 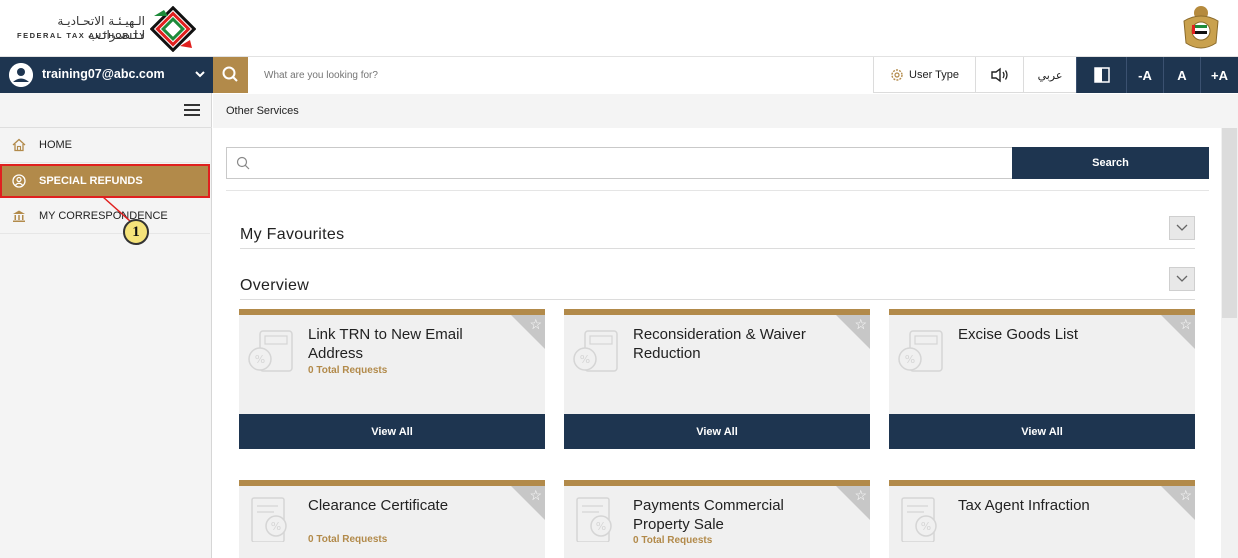 I want to click on service-card-tax-agent-infraction: ☆ % Tax Agent Infraction, so click(x=1042, y=519).